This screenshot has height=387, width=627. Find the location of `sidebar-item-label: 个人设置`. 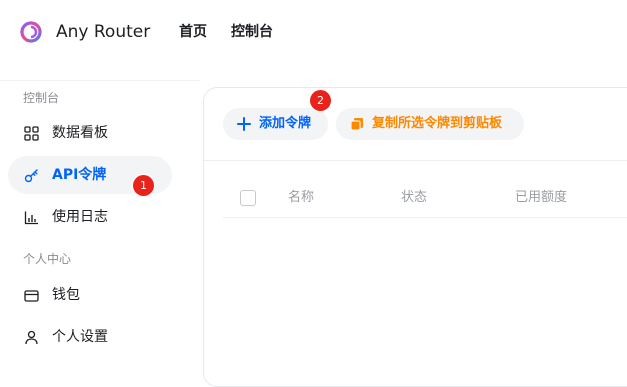

sidebar-item-label: 个人设置 is located at coordinates (80, 337).